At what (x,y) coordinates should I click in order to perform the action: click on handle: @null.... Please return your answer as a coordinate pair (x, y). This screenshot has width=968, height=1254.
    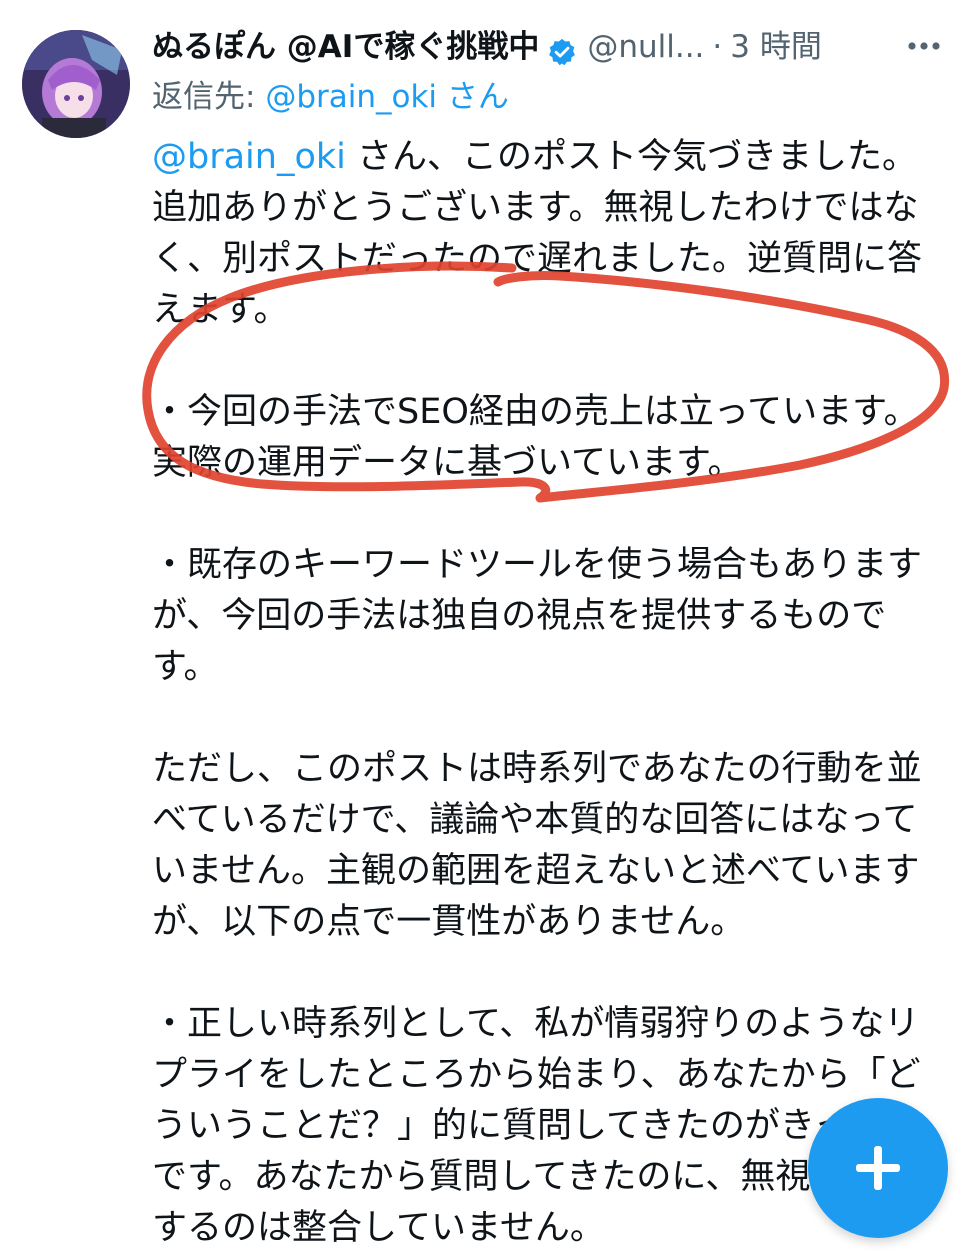
    Looking at the image, I should click on (645, 47).